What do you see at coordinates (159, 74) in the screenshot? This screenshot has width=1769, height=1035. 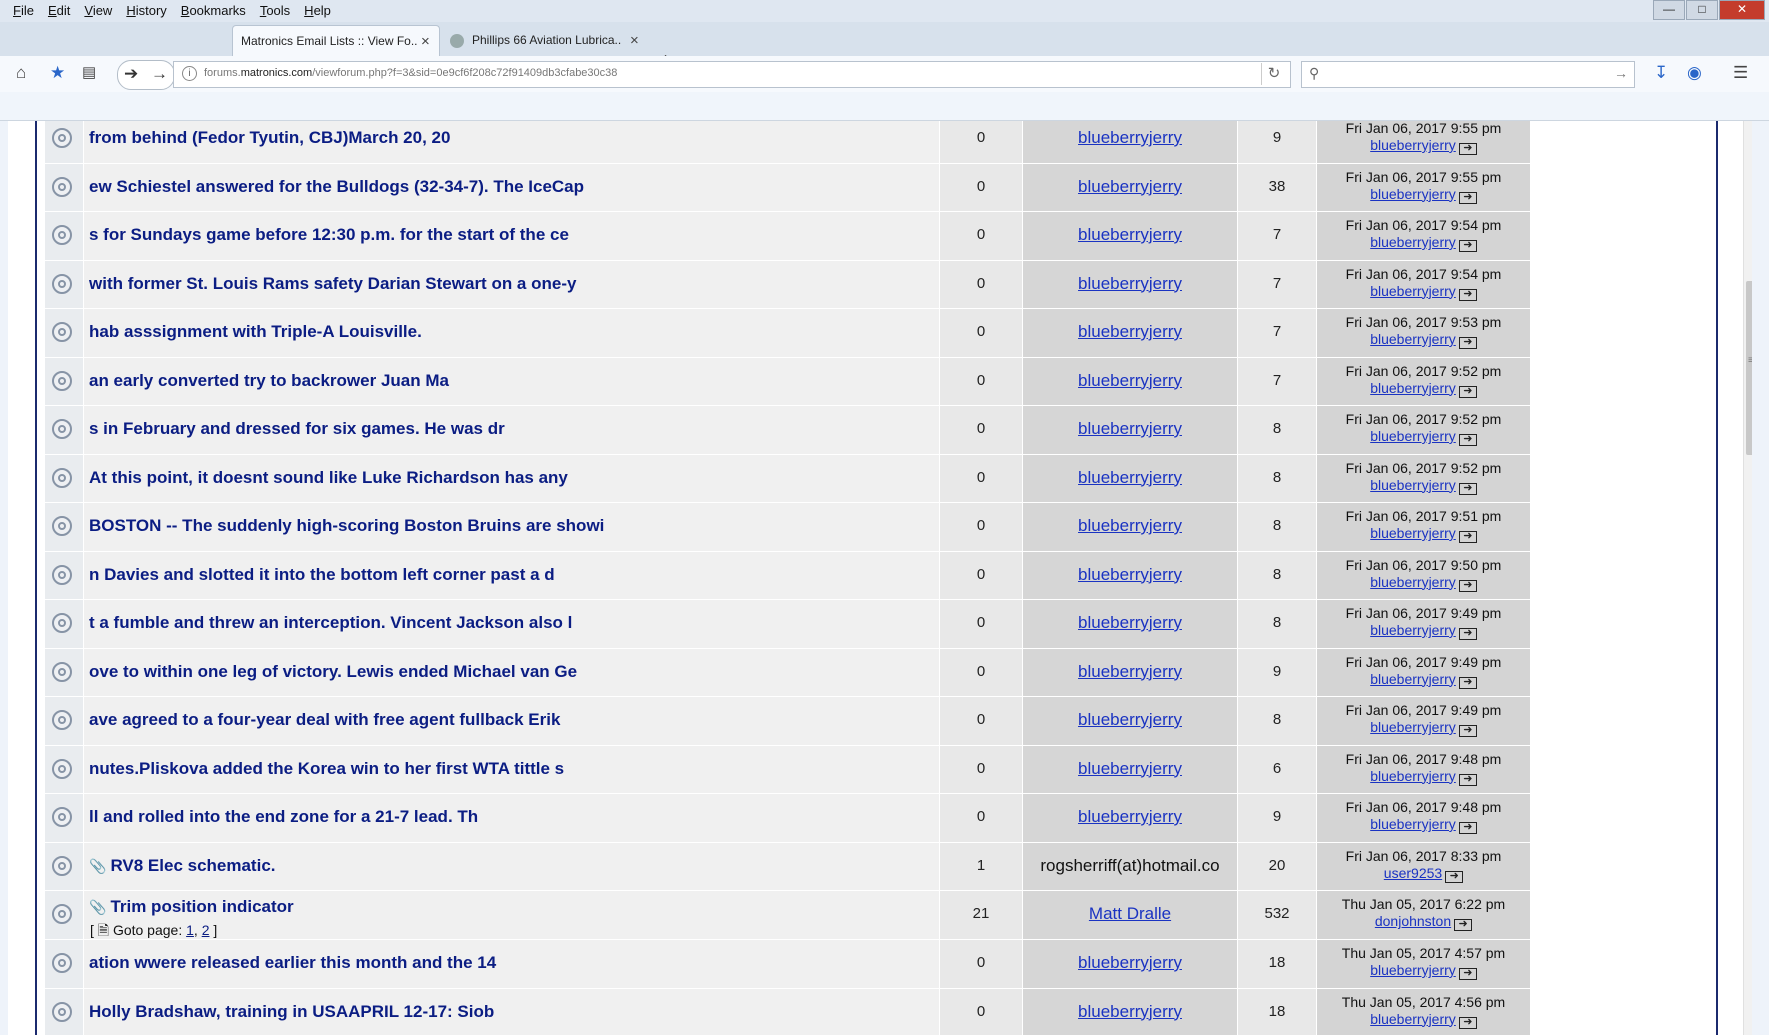 I see `forward-arrow-icon: →` at bounding box center [159, 74].